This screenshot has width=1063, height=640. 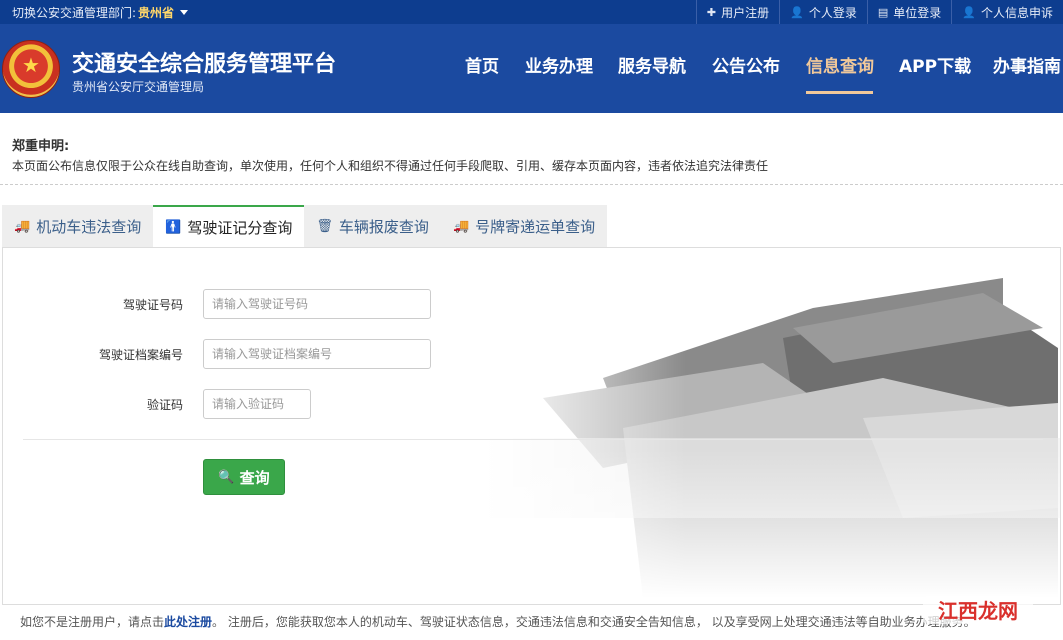 What do you see at coordinates (244, 477) in the screenshot?
I see `query-button: 🔍 查询` at bounding box center [244, 477].